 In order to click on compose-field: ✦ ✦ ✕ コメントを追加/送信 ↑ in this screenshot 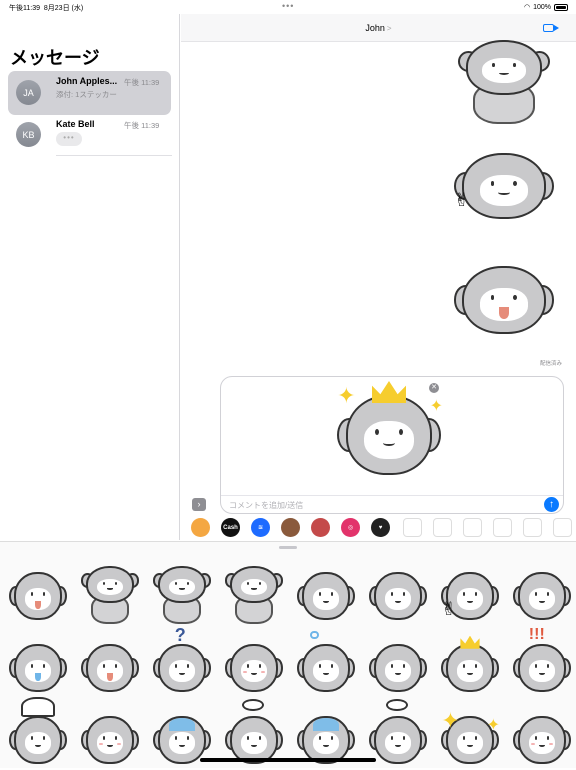, I will do `click(392, 445)`.